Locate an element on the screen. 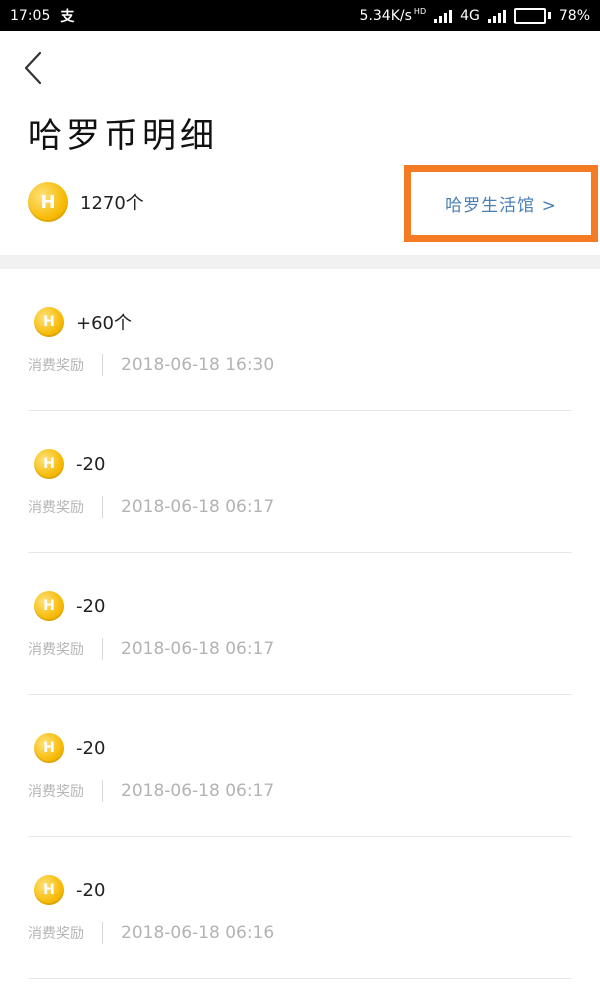 The height and width of the screenshot is (991, 600). battery-percent: 78% is located at coordinates (574, 15).